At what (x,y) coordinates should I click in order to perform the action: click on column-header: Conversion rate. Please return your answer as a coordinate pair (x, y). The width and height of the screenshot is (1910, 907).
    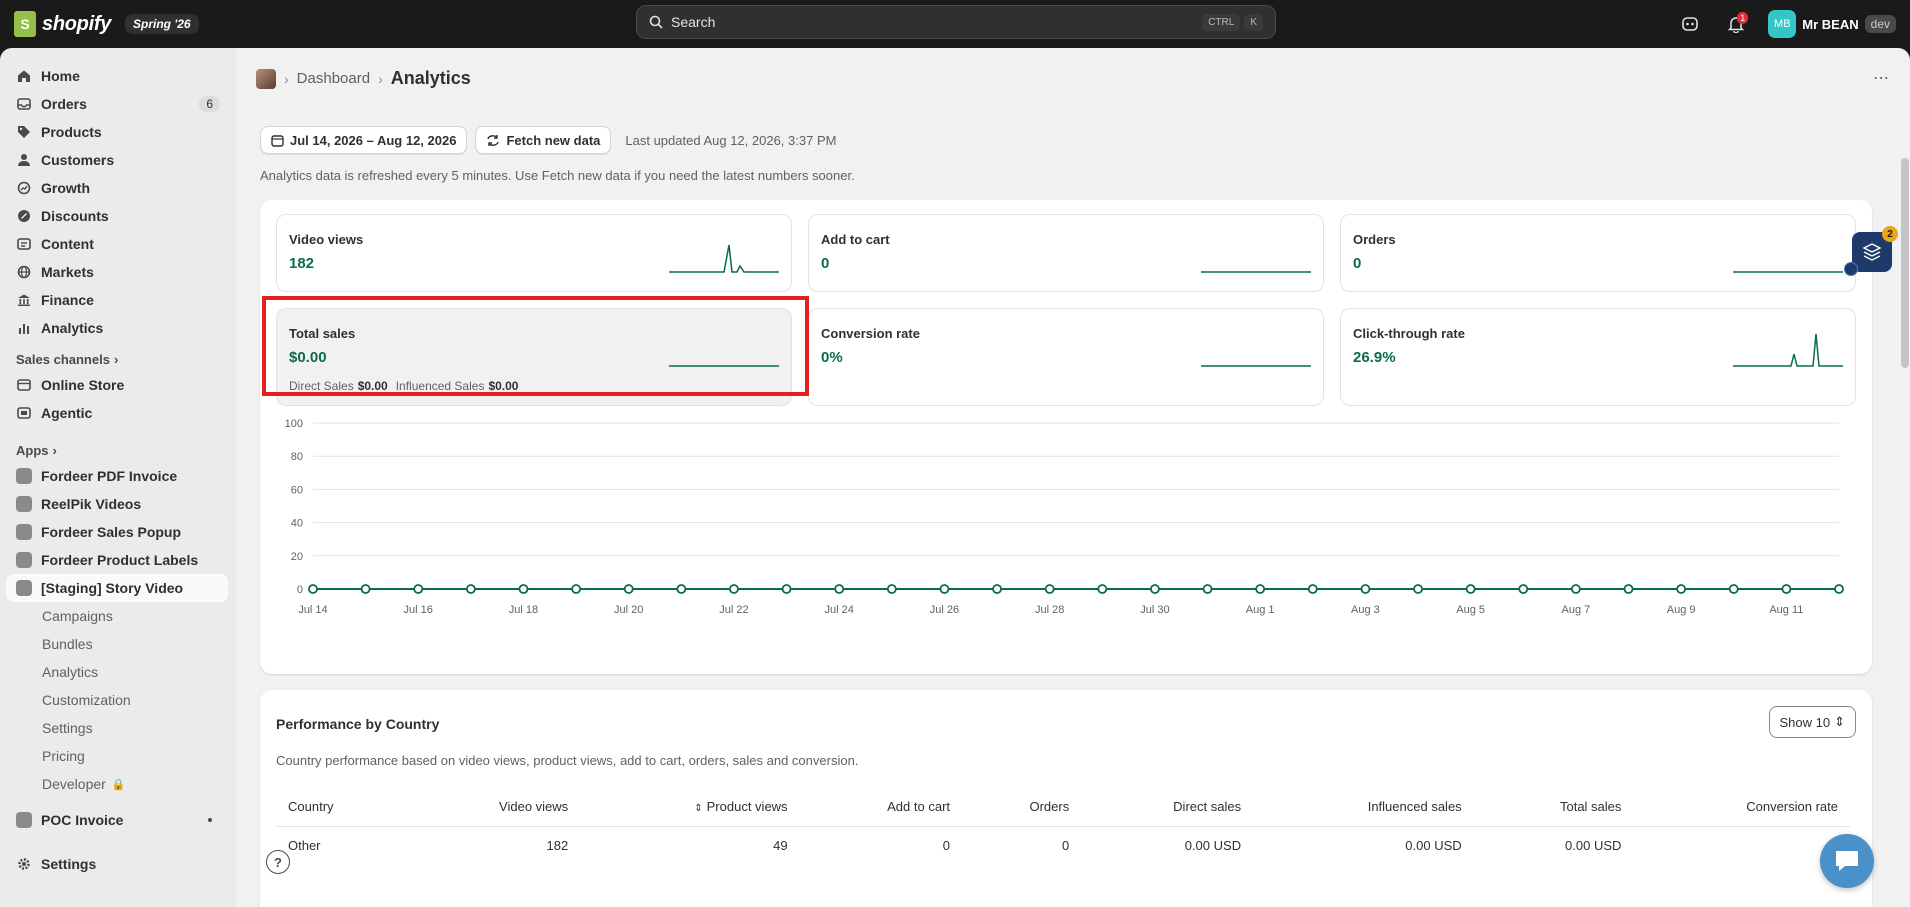
    Looking at the image, I should click on (1741, 807).